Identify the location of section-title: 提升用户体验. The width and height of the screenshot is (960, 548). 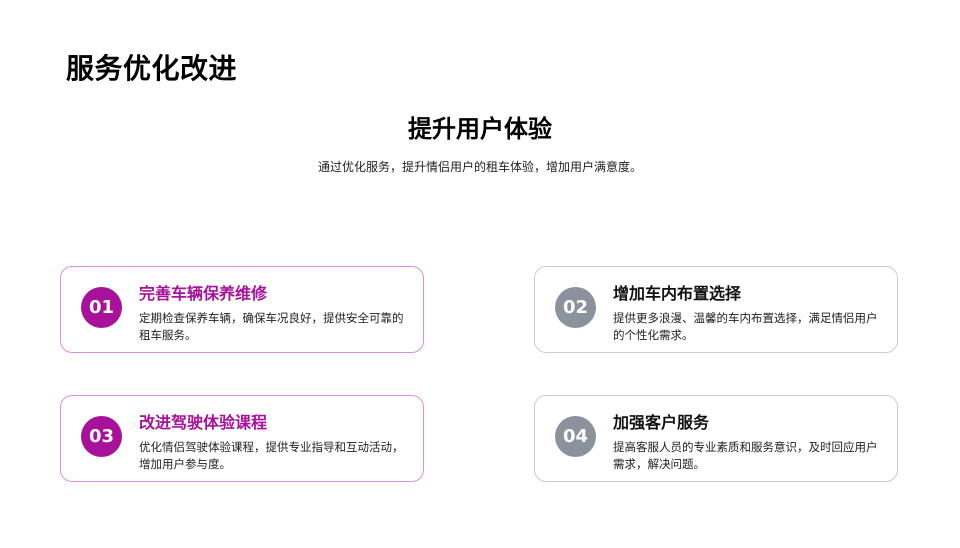
(480, 129).